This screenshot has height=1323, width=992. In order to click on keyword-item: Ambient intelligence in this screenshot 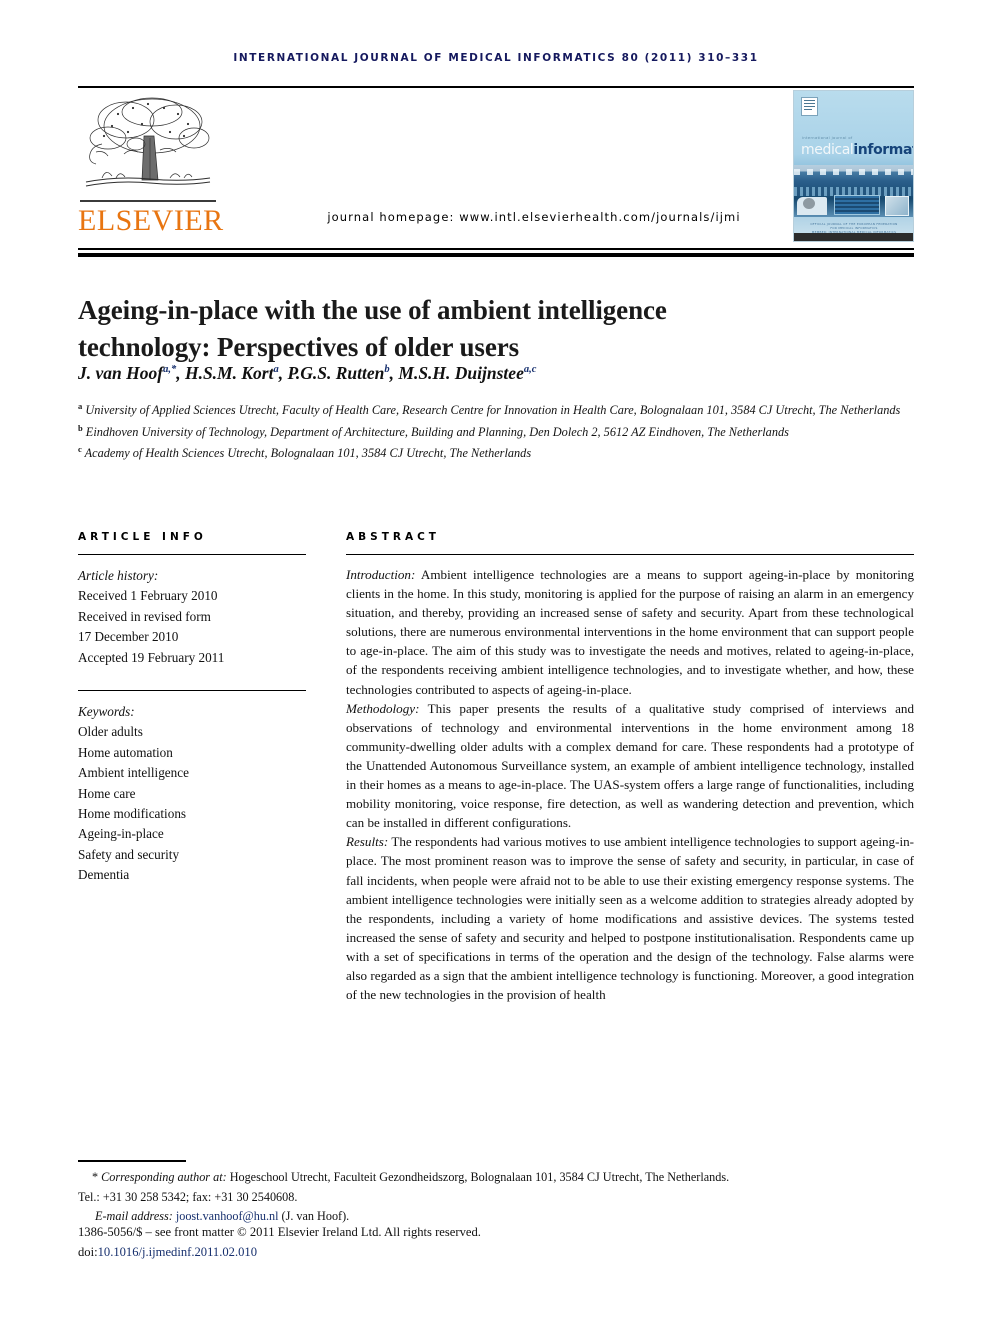, I will do `click(133, 773)`.